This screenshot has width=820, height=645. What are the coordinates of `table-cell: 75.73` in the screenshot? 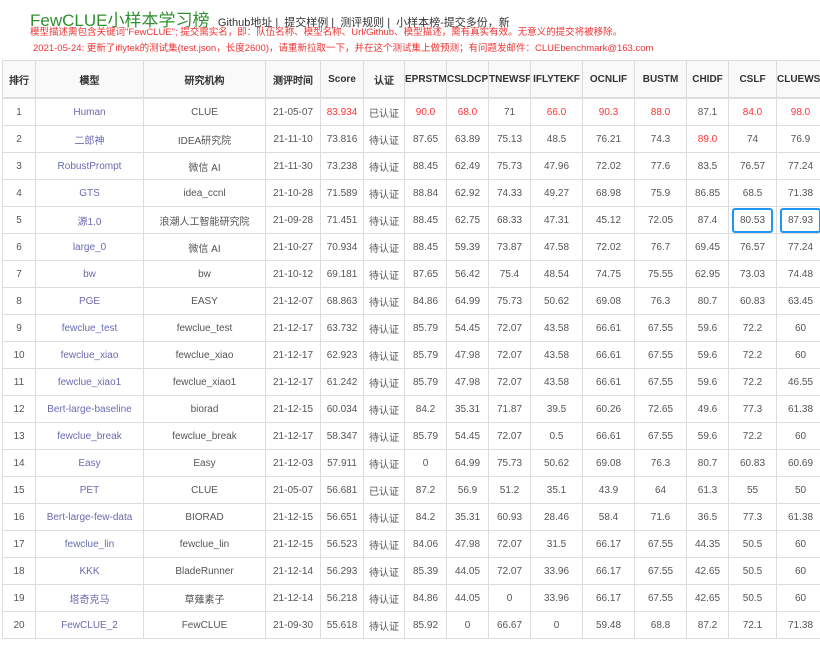 It's located at (509, 166).